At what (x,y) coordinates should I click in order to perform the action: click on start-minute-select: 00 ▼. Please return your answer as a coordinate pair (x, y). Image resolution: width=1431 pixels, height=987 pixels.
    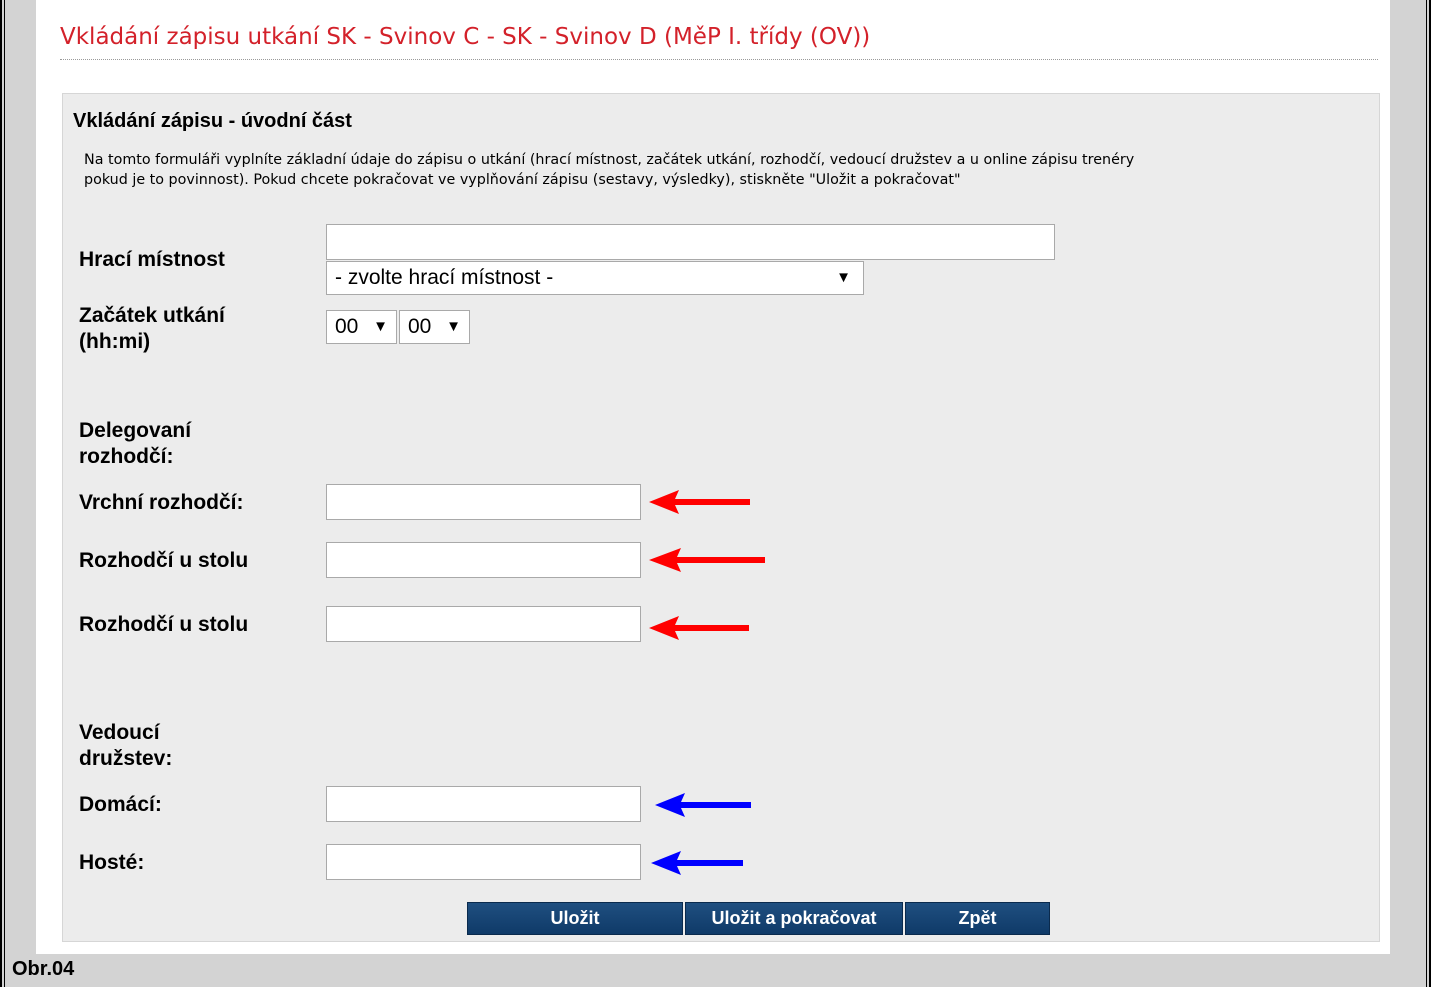
    Looking at the image, I should click on (434, 327).